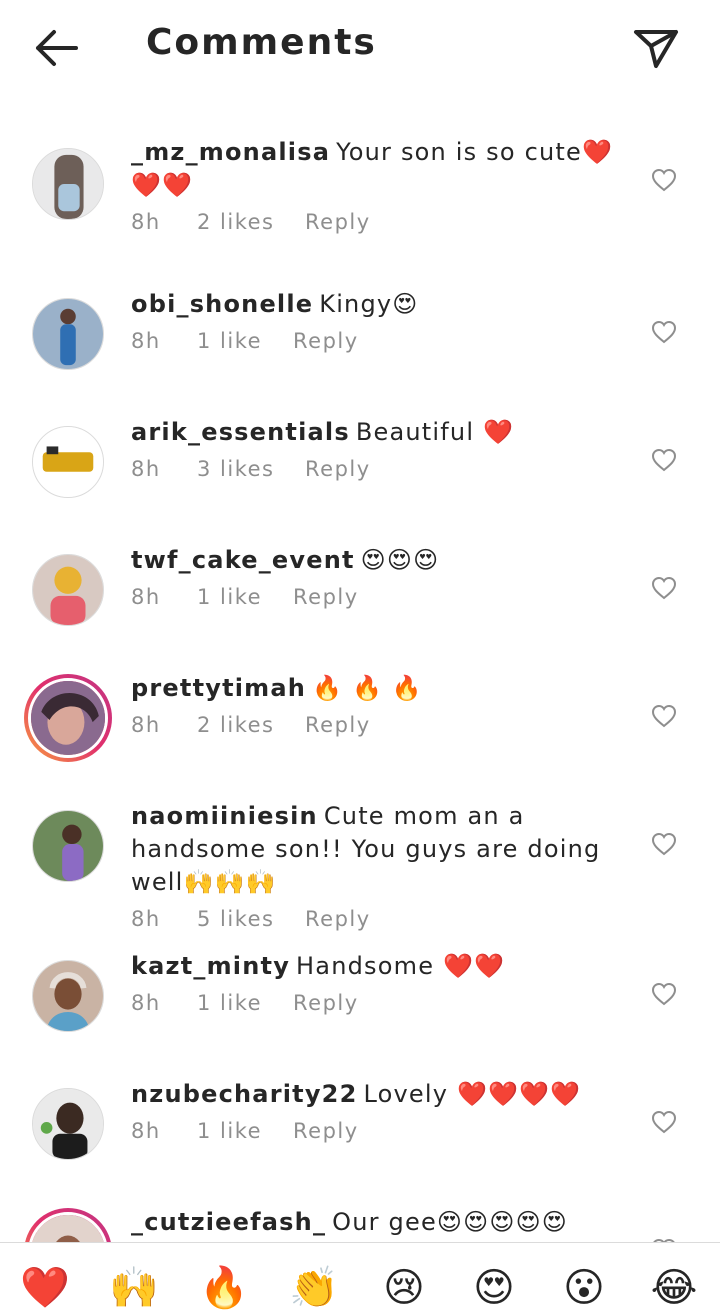 The height and width of the screenshot is (1313, 720). Describe the element at coordinates (656, 48) in the screenshot. I see `share-button` at that location.